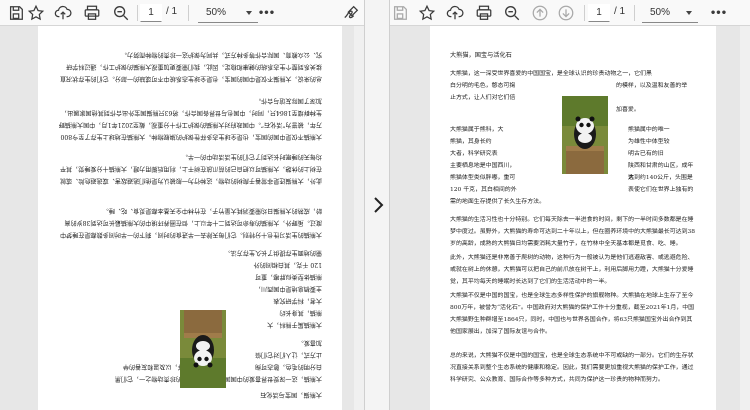  I want to click on doc-line: 为雄性中体型较, so click(649, 141).